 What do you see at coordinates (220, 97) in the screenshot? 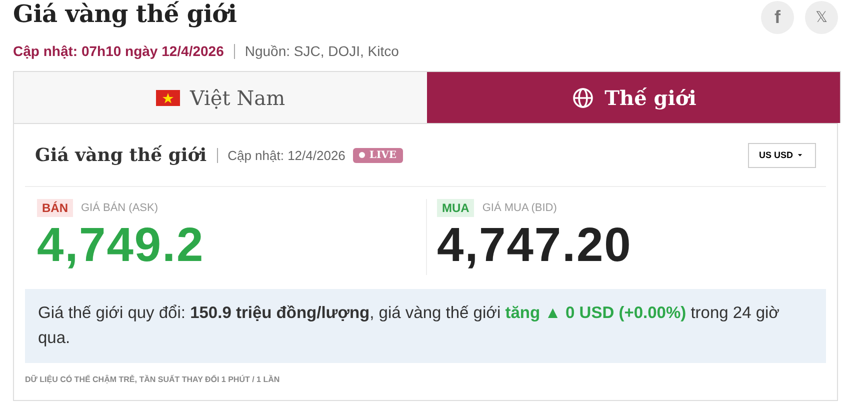
I see `tab: Việt Nam` at bounding box center [220, 97].